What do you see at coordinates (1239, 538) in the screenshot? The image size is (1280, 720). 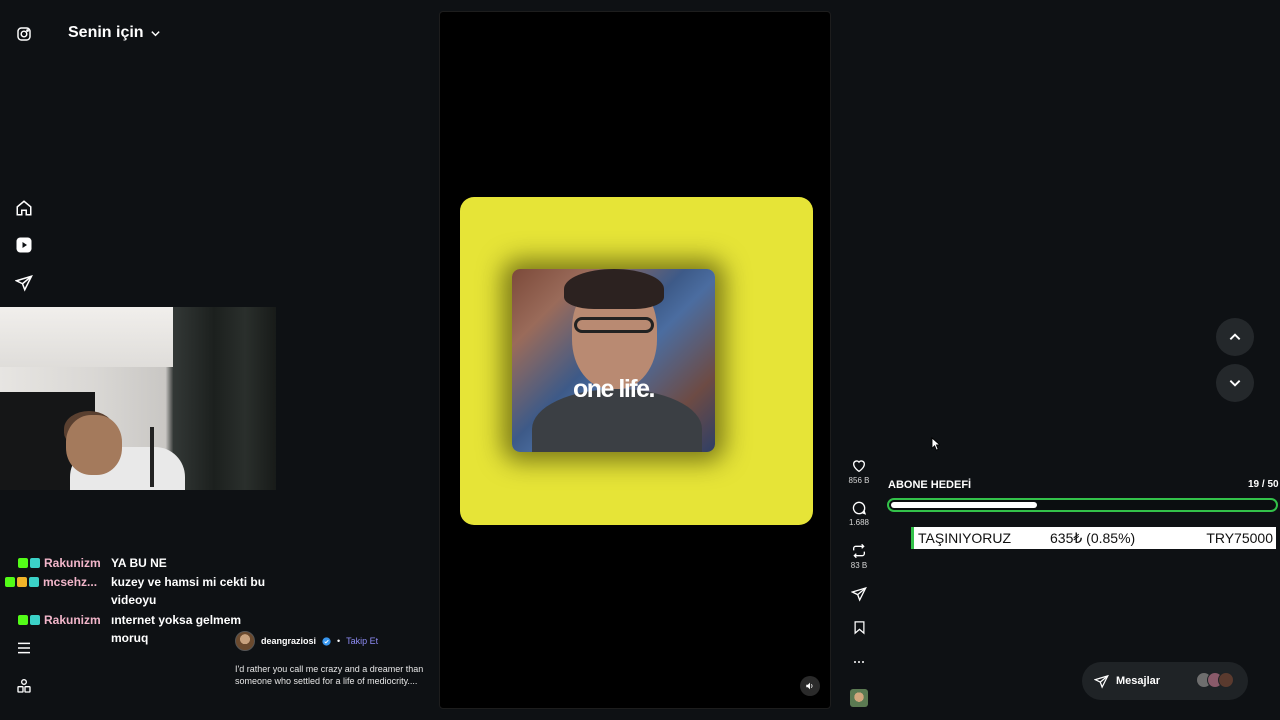 I see `donation-target: TRY75000` at bounding box center [1239, 538].